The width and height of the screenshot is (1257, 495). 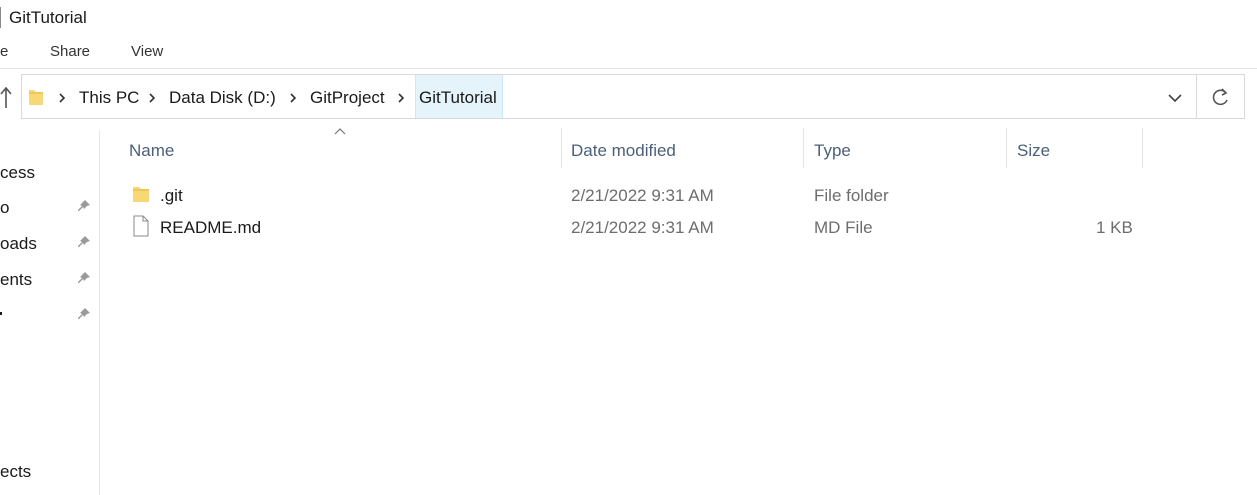 I want to click on column-header-type: Type, so click(x=832, y=150).